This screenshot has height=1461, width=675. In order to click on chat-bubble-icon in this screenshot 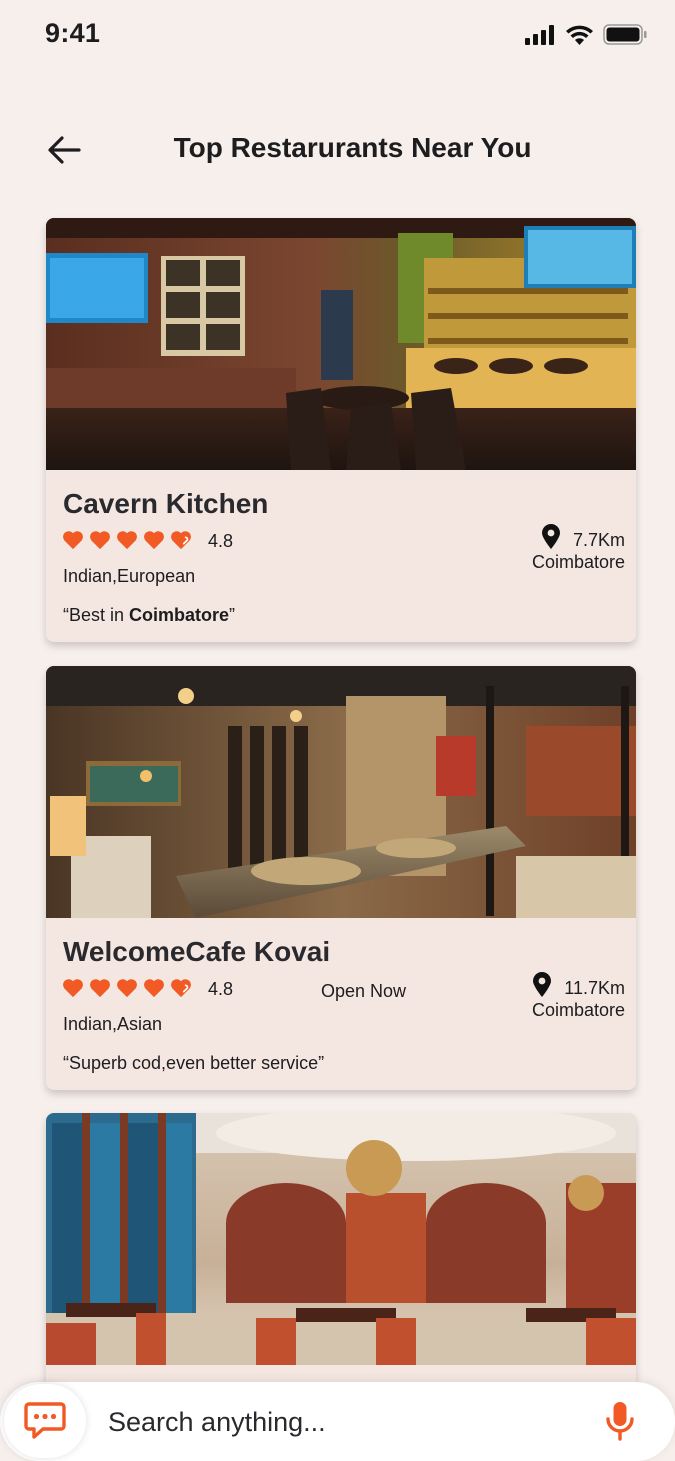, I will do `click(45, 1420)`.